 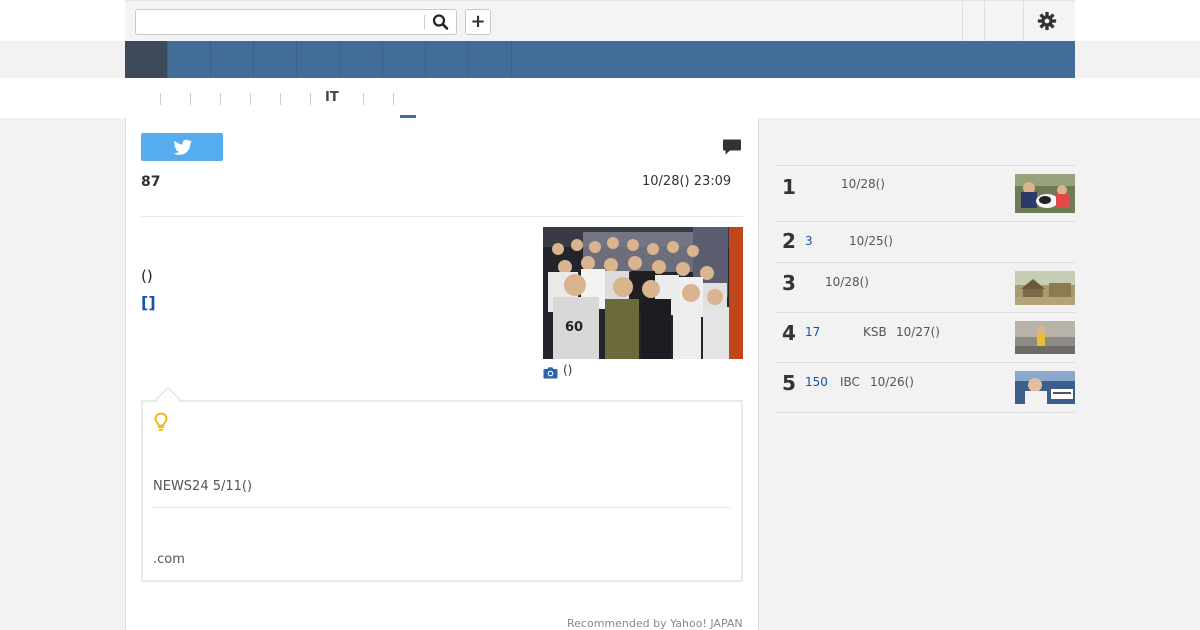 What do you see at coordinates (147, 276) in the screenshot?
I see `article-body-text: ()` at bounding box center [147, 276].